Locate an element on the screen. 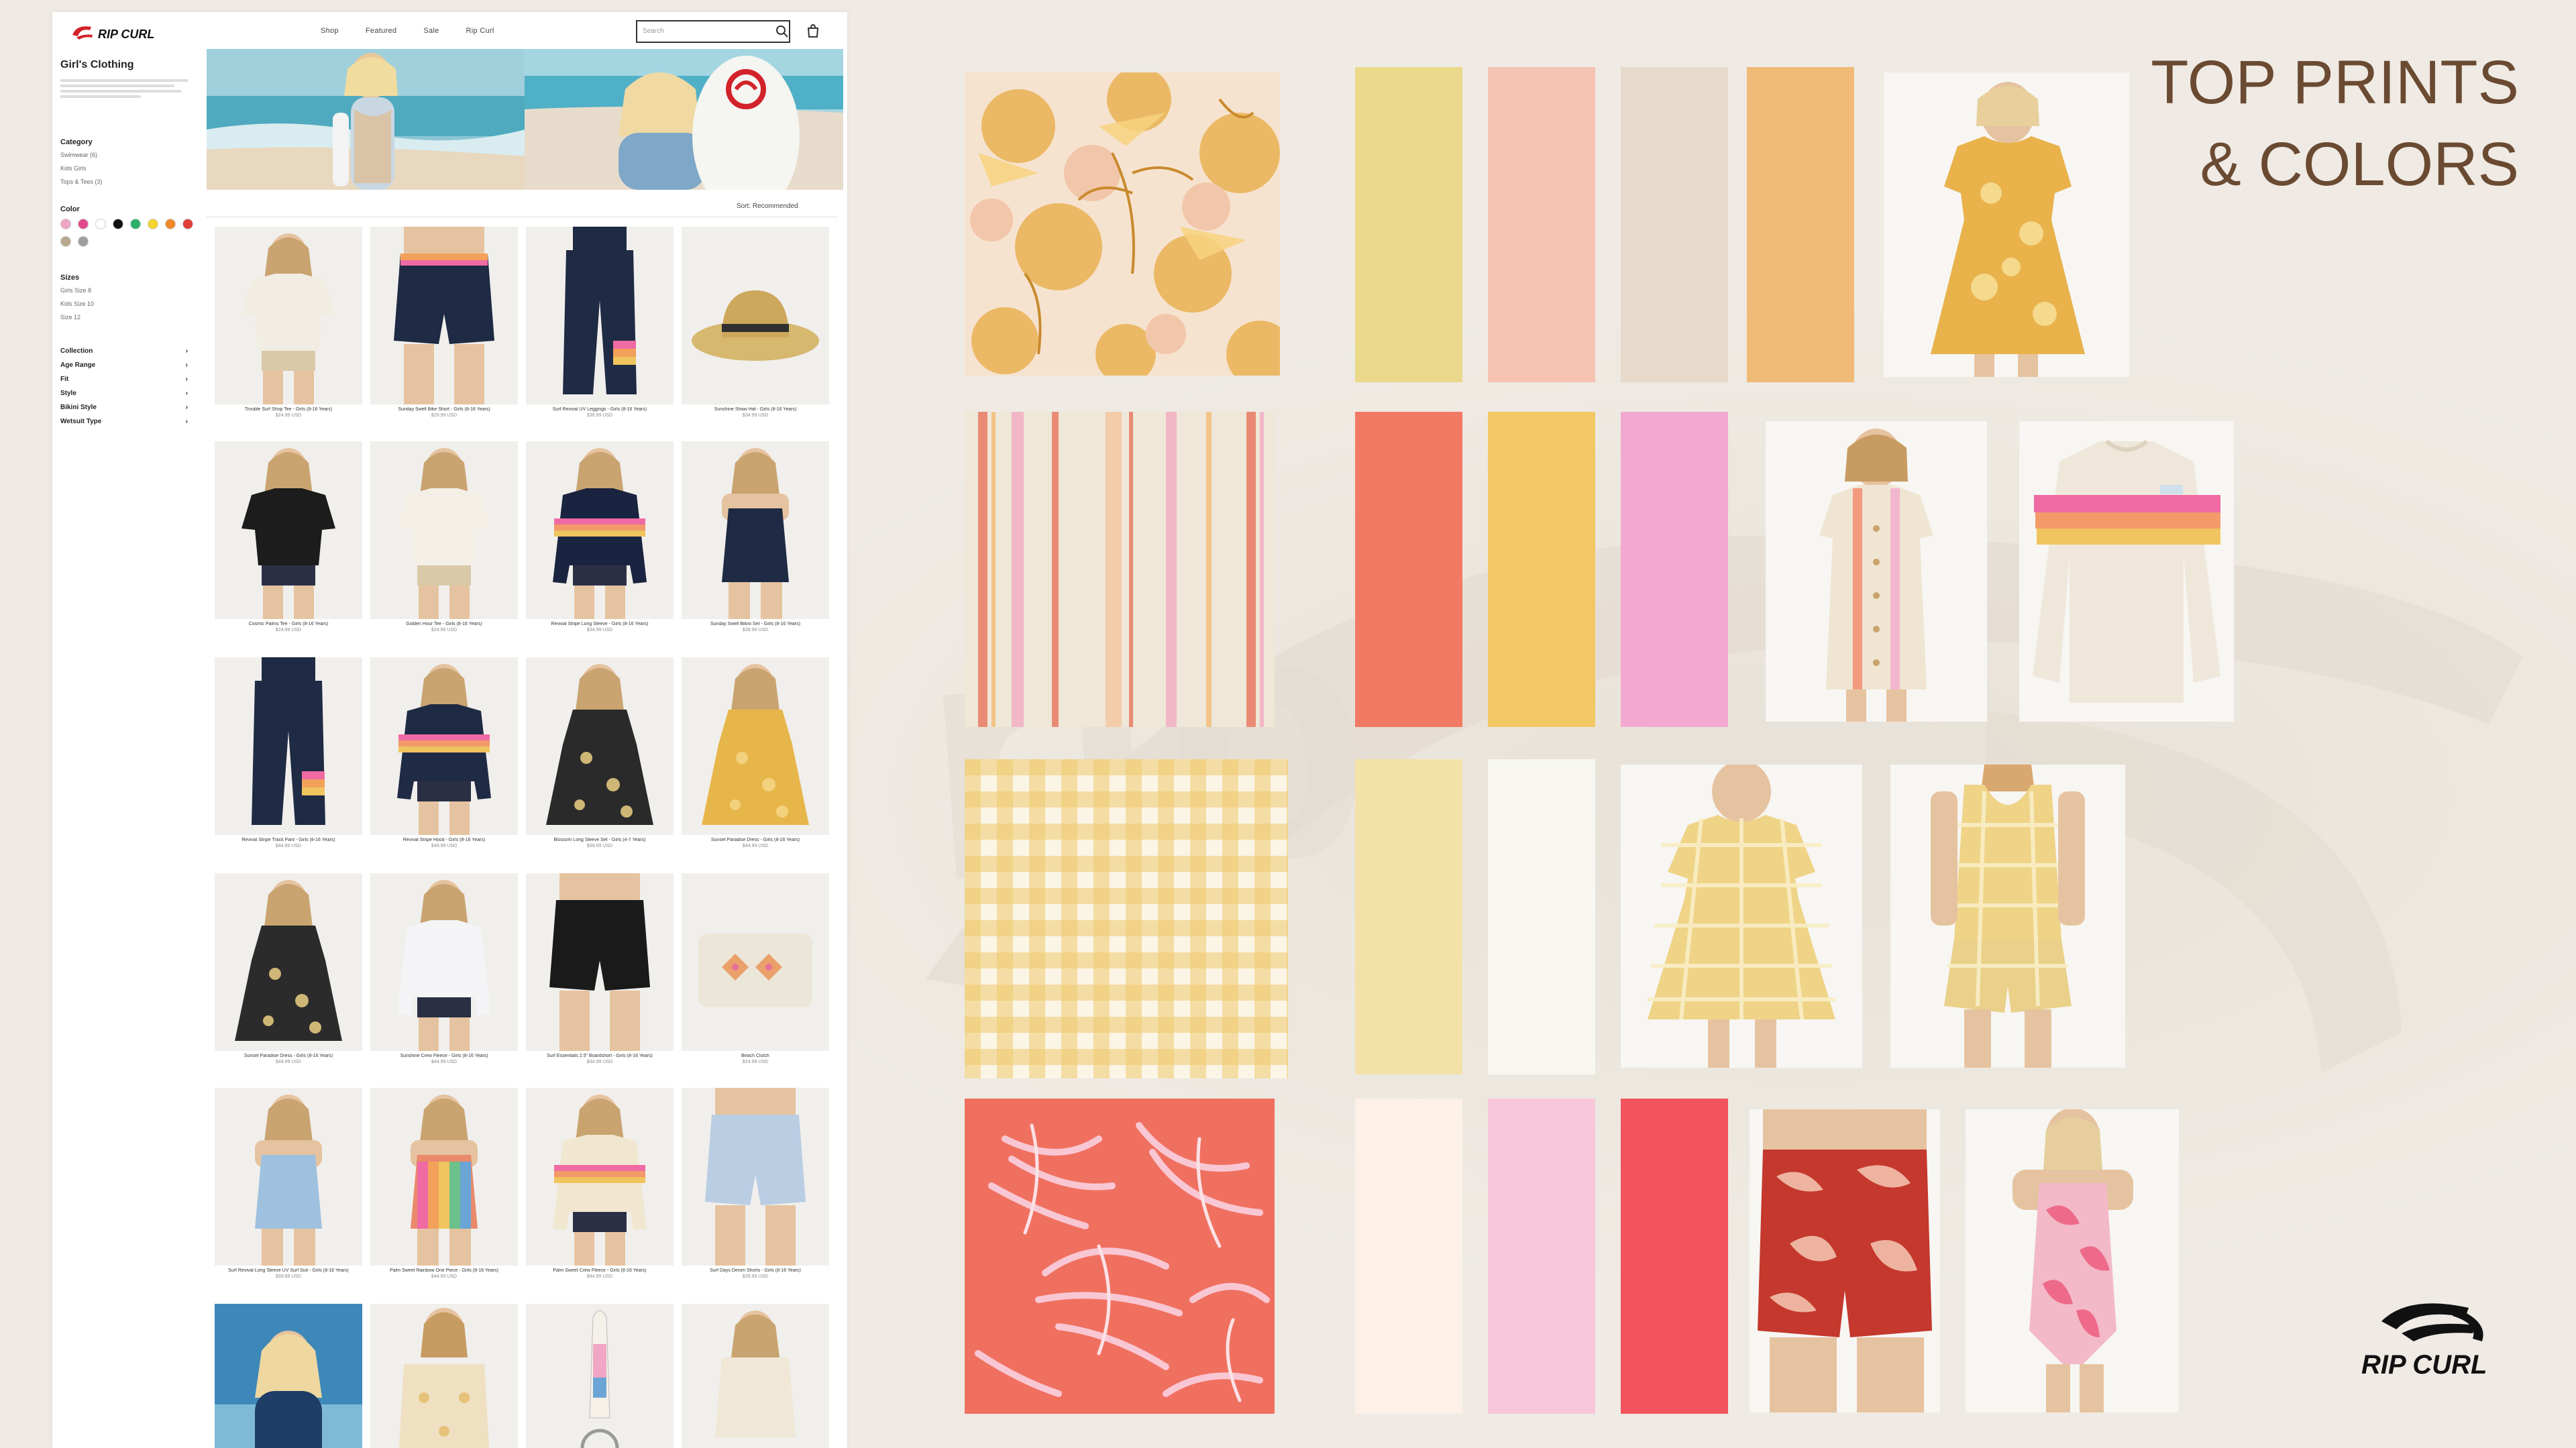  nav-ripcurl: Rip Curl is located at coordinates (480, 31).